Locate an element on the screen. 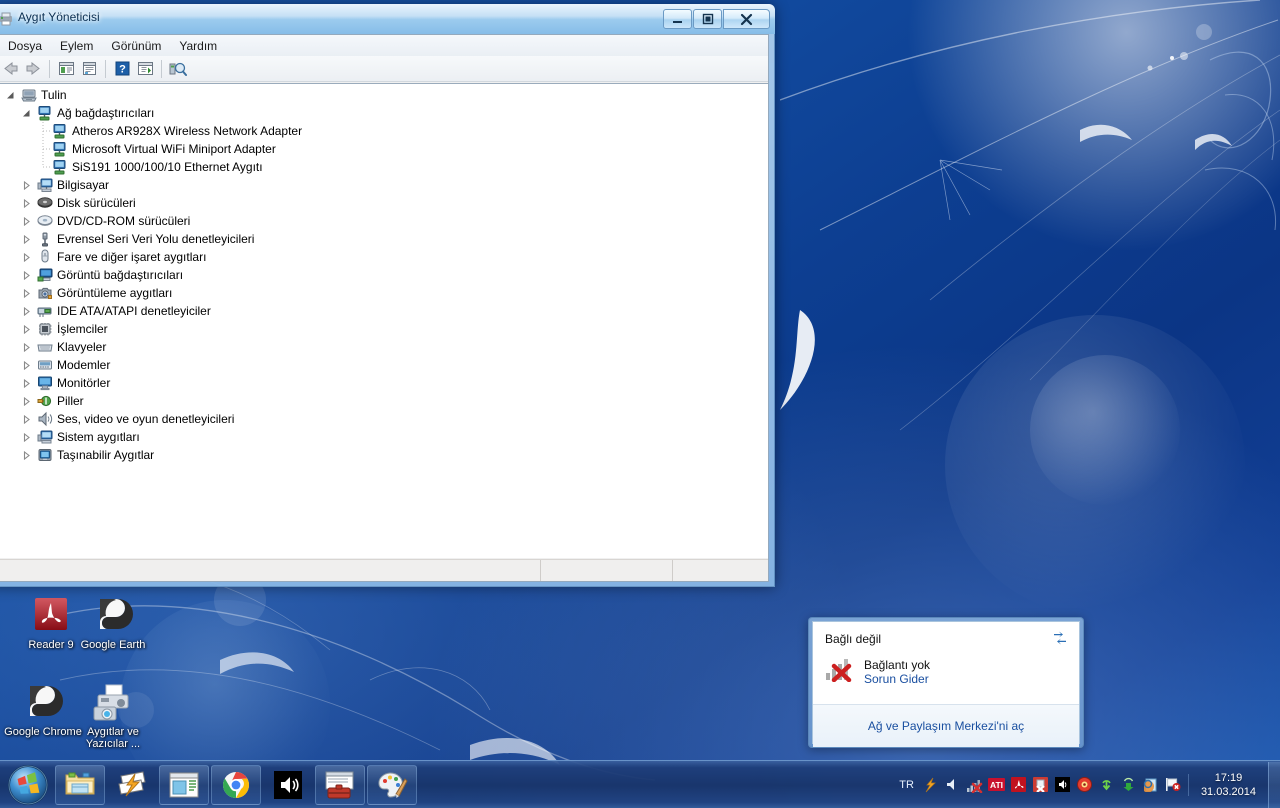 The image size is (1280, 808). taskbar-button-windows-explorer is located at coordinates (80, 784).